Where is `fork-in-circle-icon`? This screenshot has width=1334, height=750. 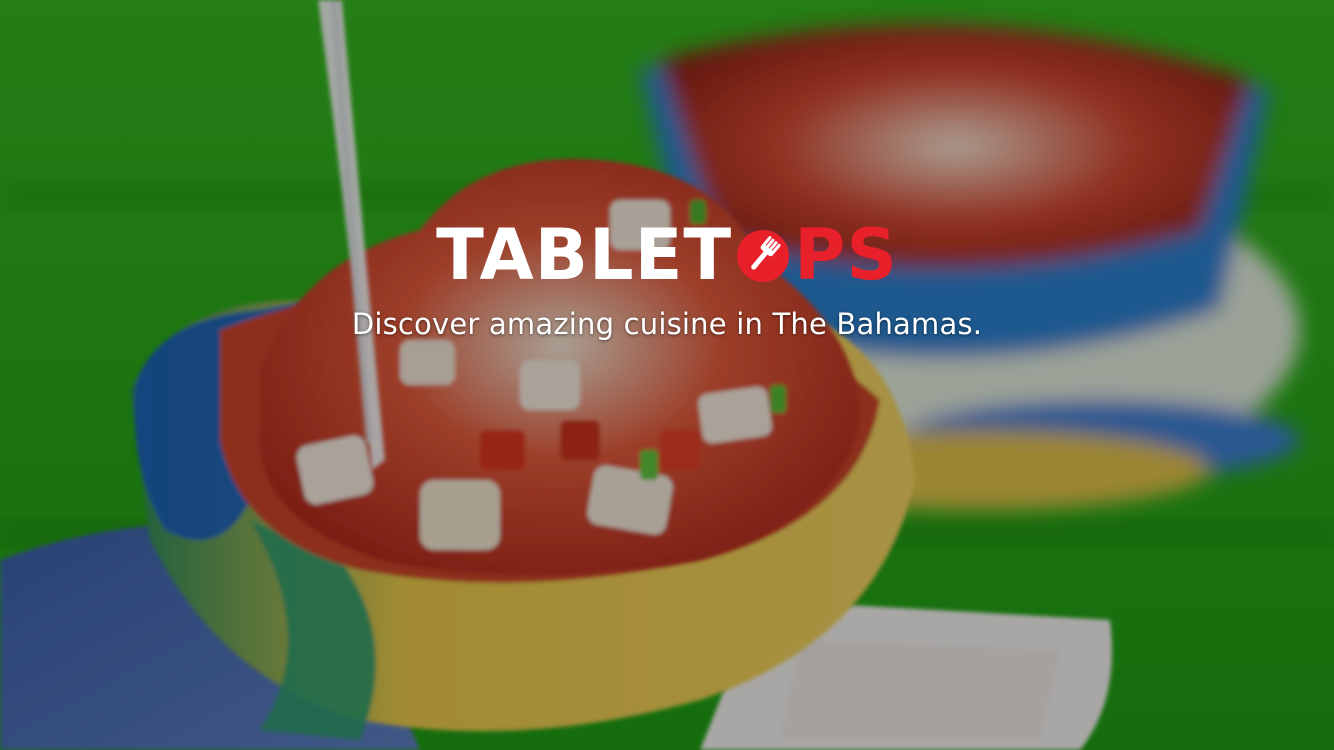
fork-in-circle-icon is located at coordinates (763, 255).